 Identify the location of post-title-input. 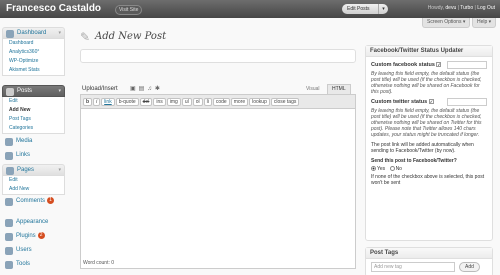
(218, 56).